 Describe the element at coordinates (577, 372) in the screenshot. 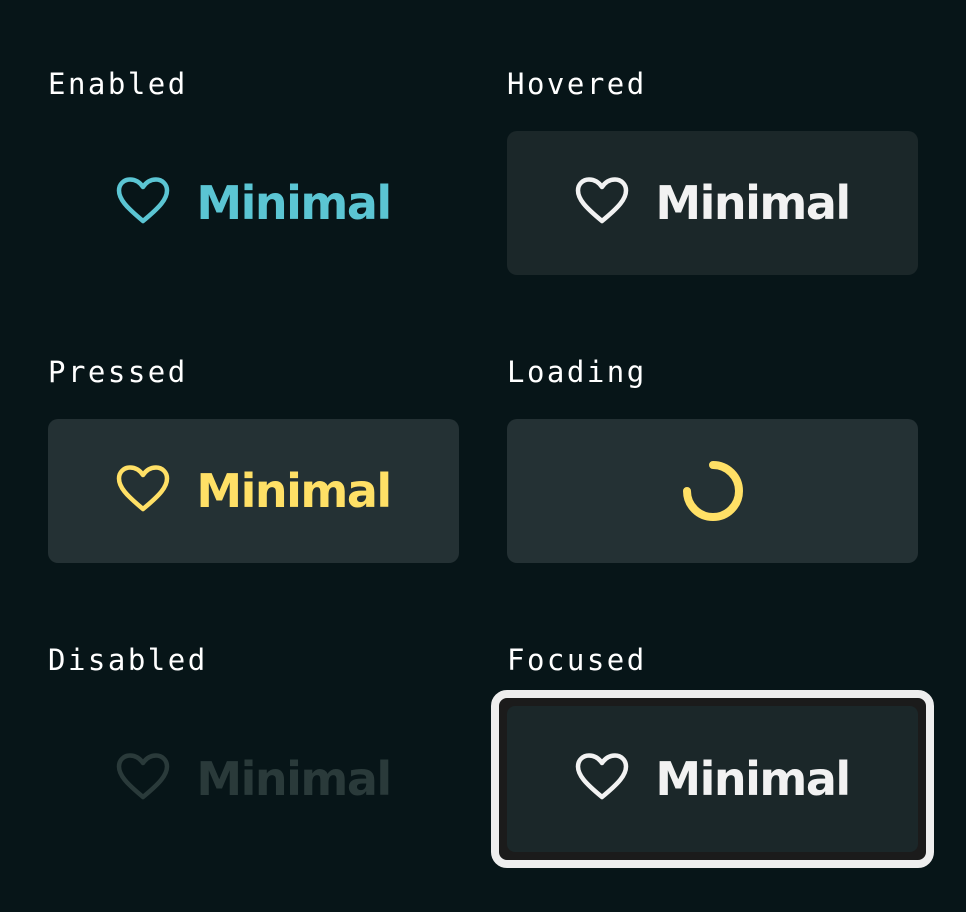

I see `state-label: Loading` at that location.